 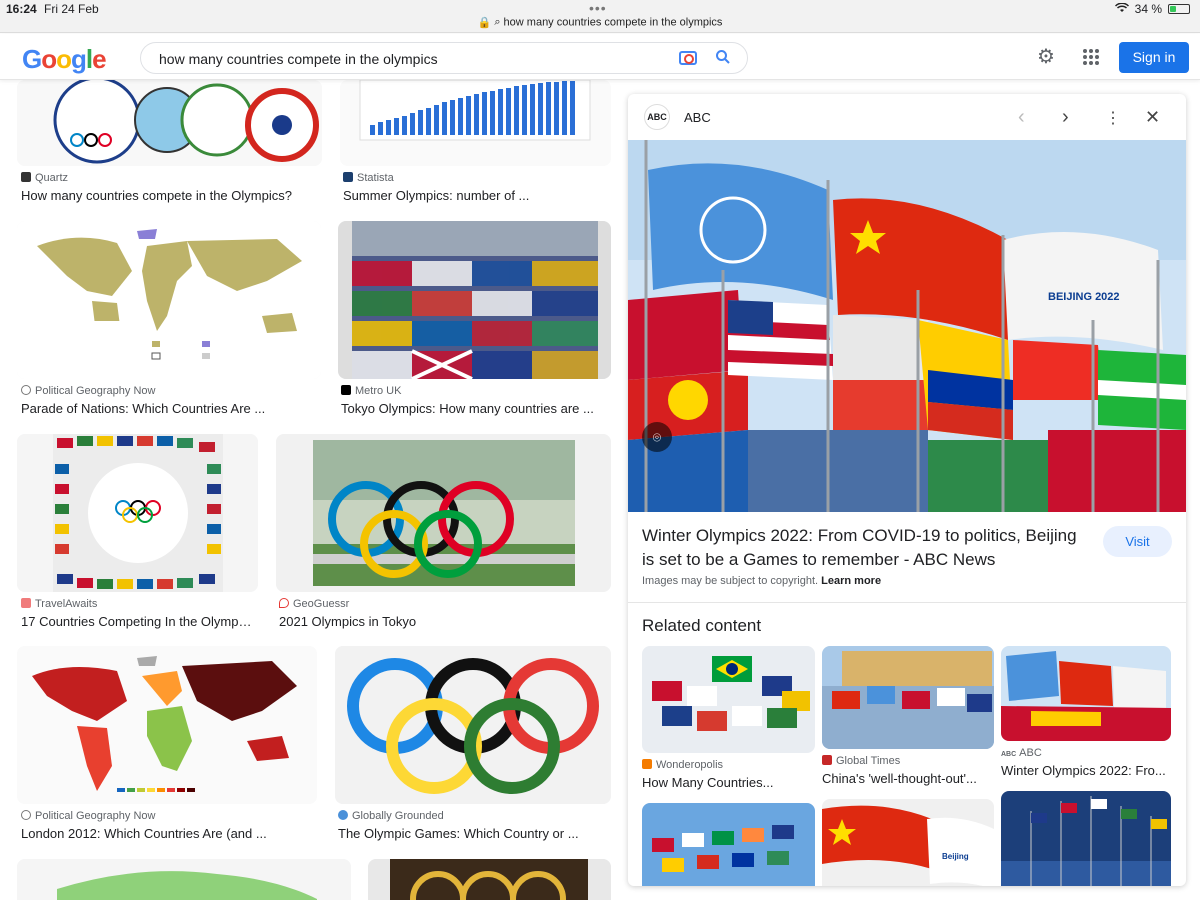 I want to click on learn-more-link: Learn more, so click(x=851, y=581).